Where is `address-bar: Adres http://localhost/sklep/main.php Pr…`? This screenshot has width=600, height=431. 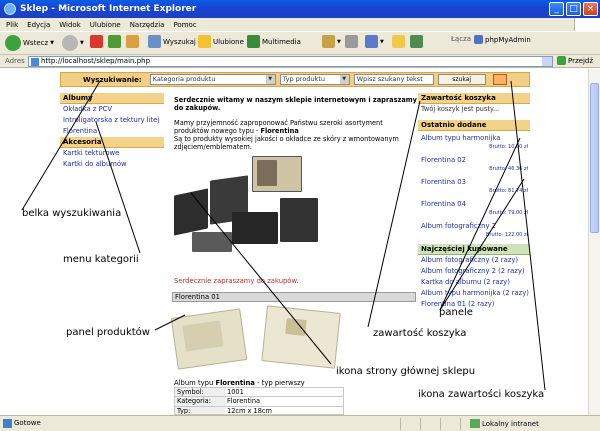
address-bar: Adres http://localhost/sklep/main.php Pr… is located at coordinates (300, 61).